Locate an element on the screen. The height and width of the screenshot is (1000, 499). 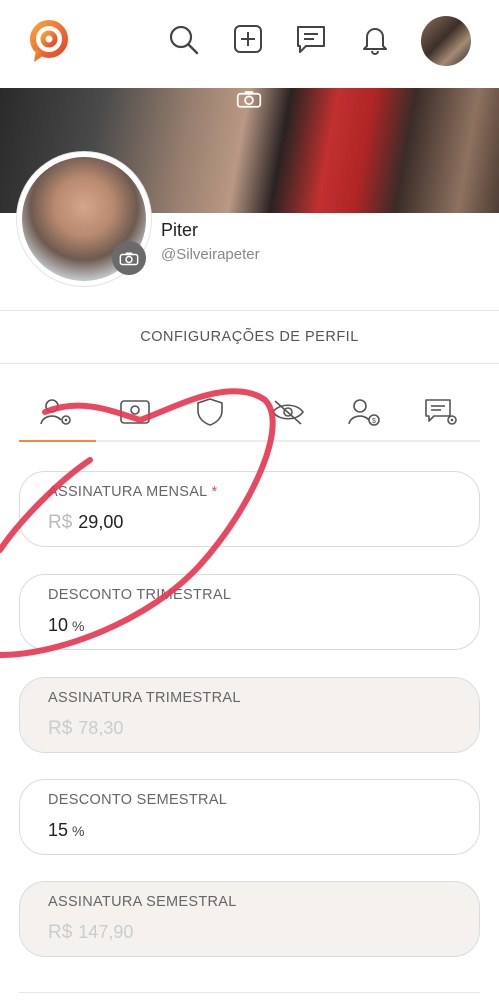
avatar-camera-icon is located at coordinates (129, 258).